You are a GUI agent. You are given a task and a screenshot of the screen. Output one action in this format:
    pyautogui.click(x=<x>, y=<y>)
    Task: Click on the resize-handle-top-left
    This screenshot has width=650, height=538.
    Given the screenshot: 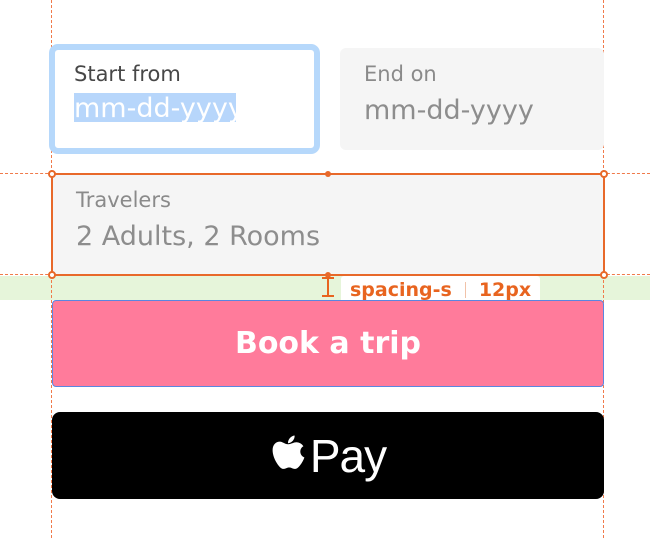 What is the action you would take?
    pyautogui.click(x=52, y=174)
    